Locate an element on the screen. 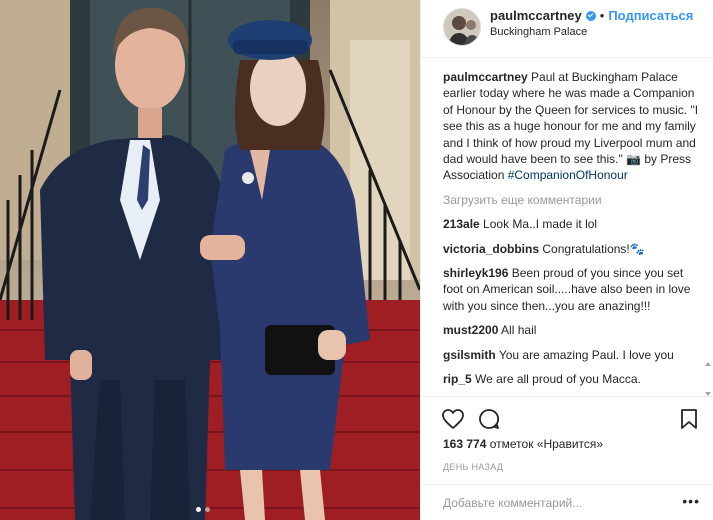  comment-text: All hail is located at coordinates (519, 330).